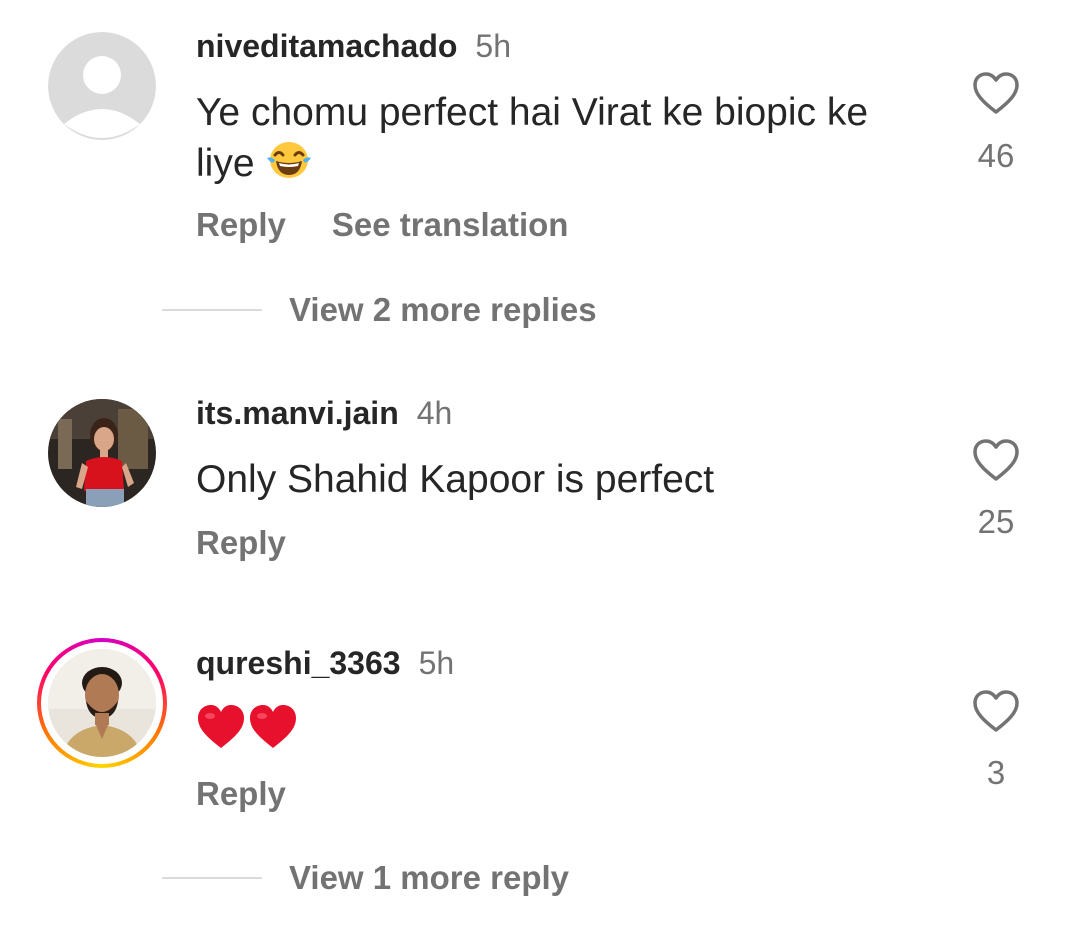  I want to click on comment-username: qureshi_3363 5h, so click(325, 663).